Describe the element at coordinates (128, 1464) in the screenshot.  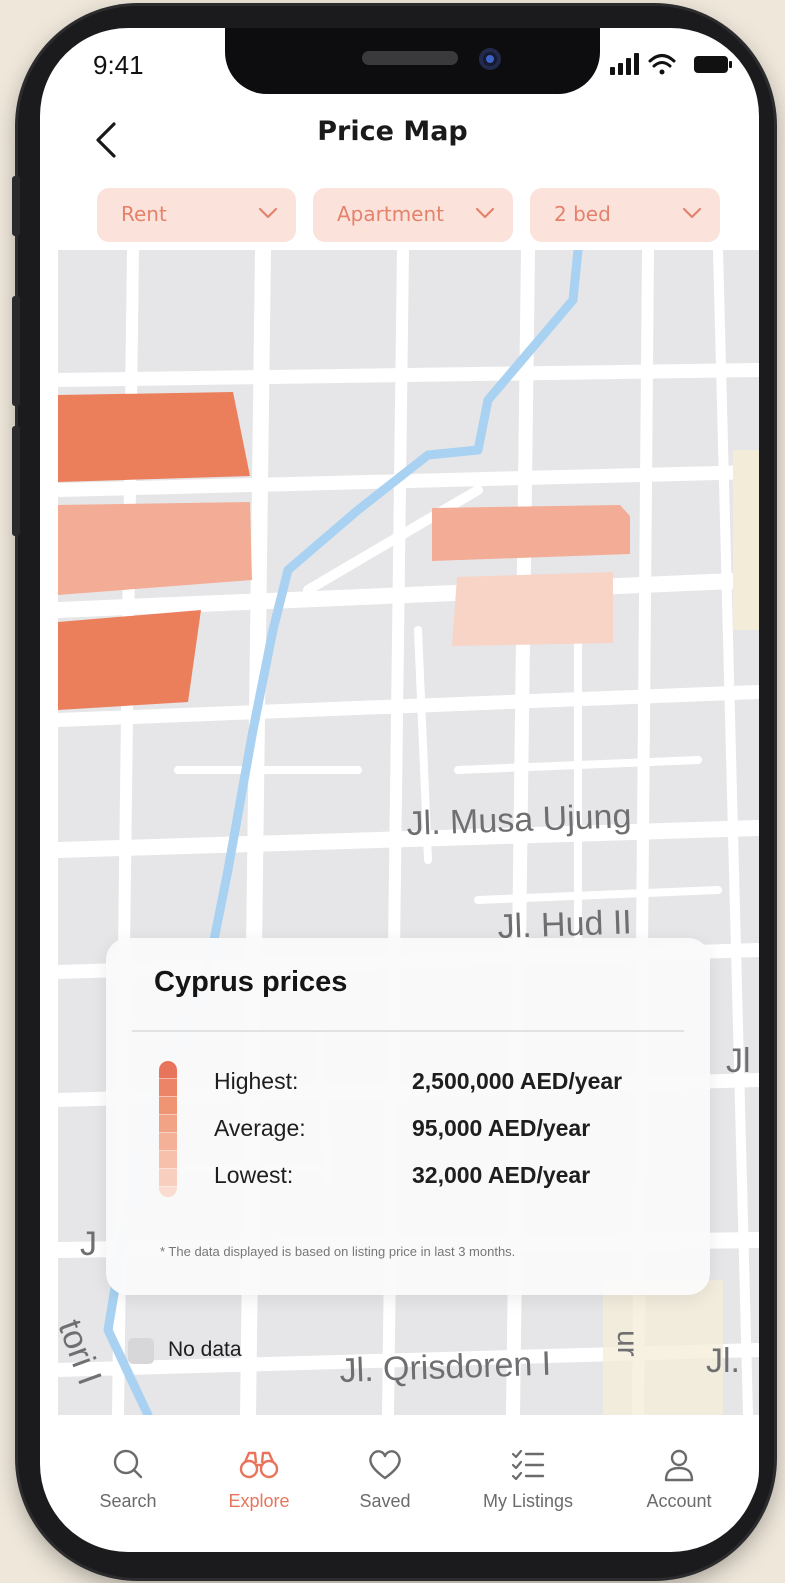
I see `search-icon` at that location.